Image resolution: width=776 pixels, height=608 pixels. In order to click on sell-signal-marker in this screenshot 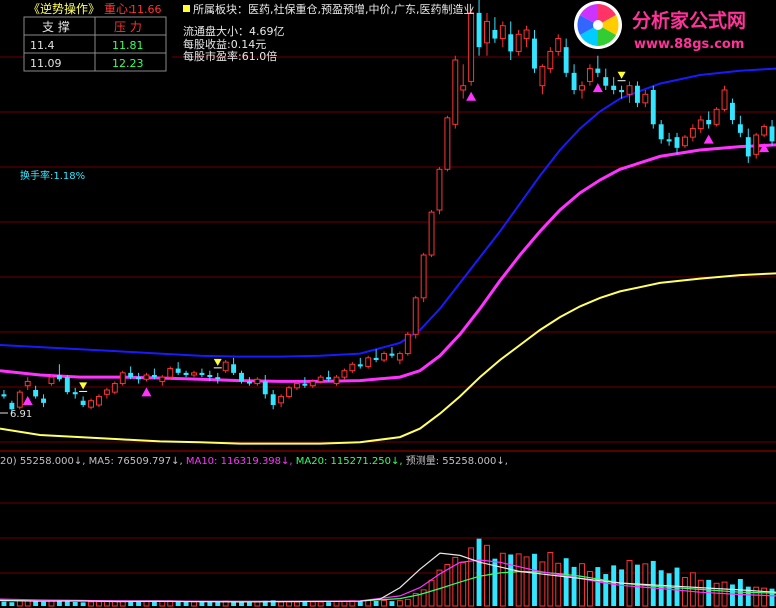, I will do `click(217, 362)`.